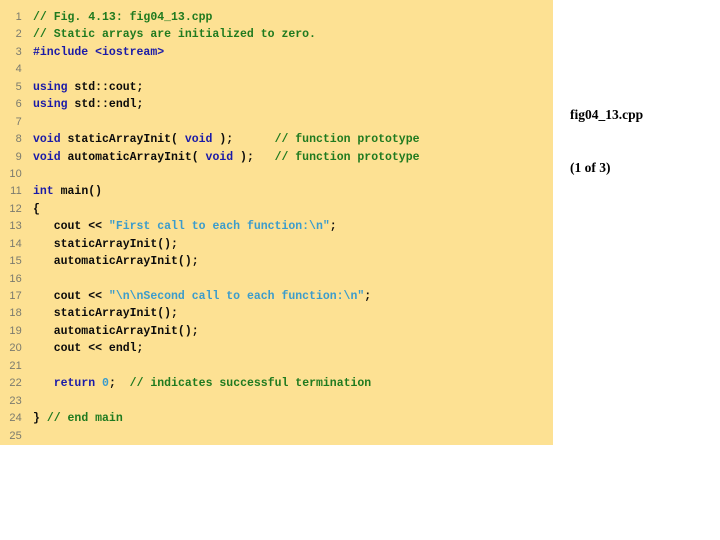 The height and width of the screenshot is (540, 720). I want to click on line-source: using std::cout;, so click(82, 87).